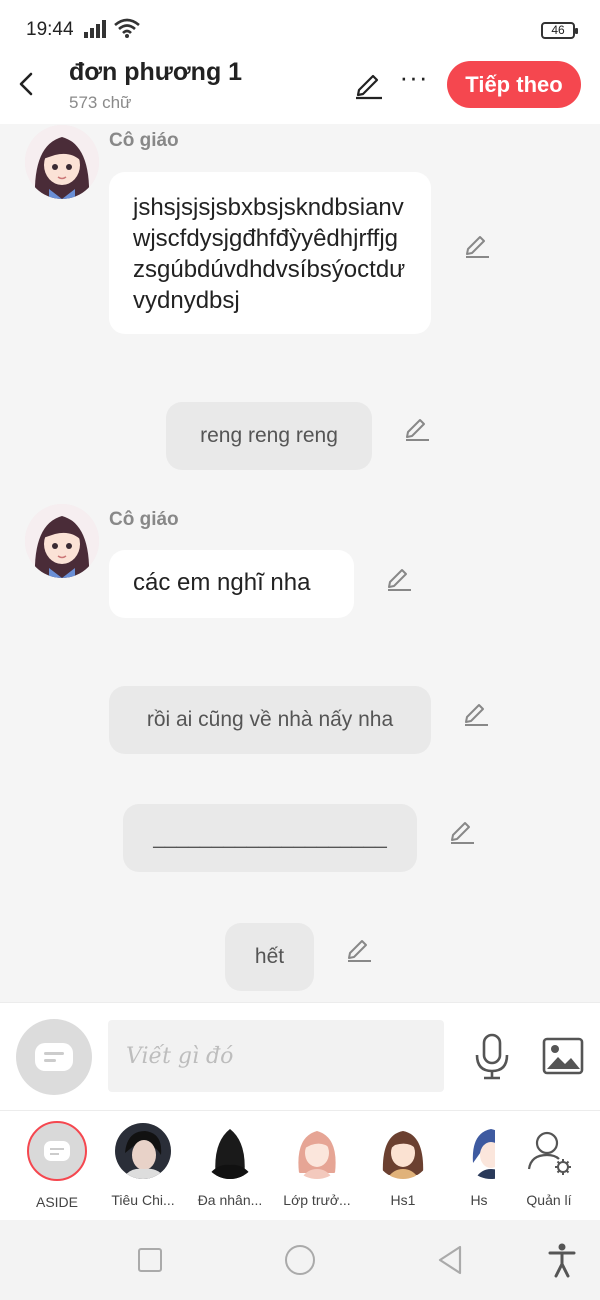  I want to click on story-title: đơn phương 1, so click(155, 72).